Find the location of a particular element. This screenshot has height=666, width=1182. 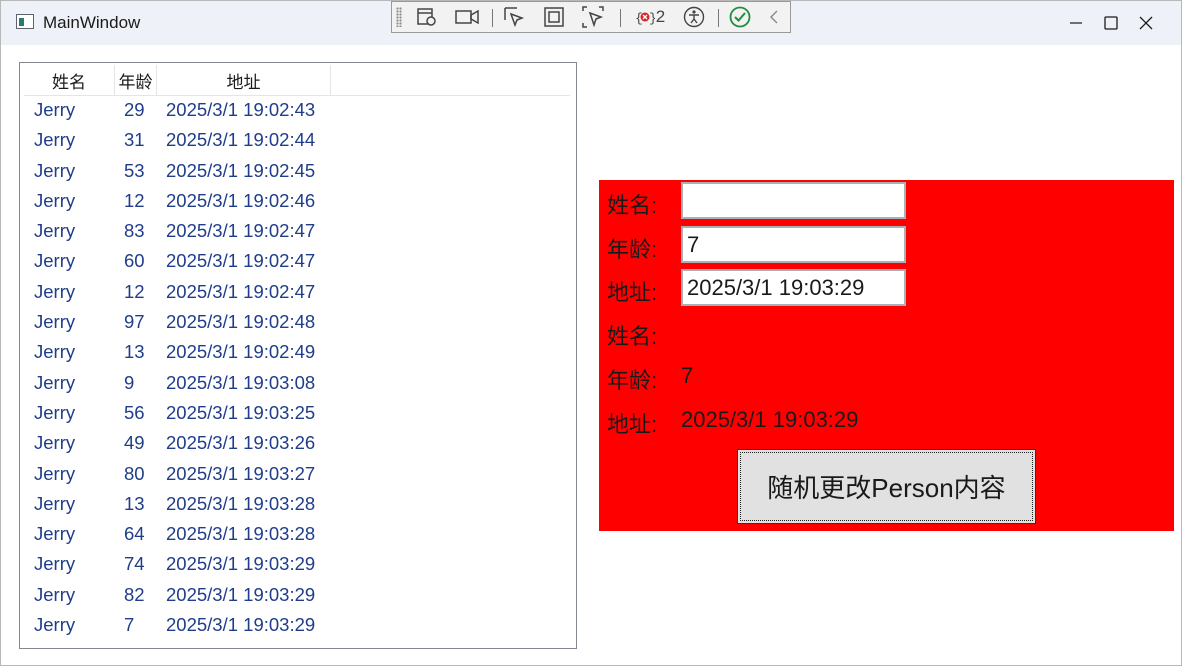

hot-reload-status-button is located at coordinates (740, 17).